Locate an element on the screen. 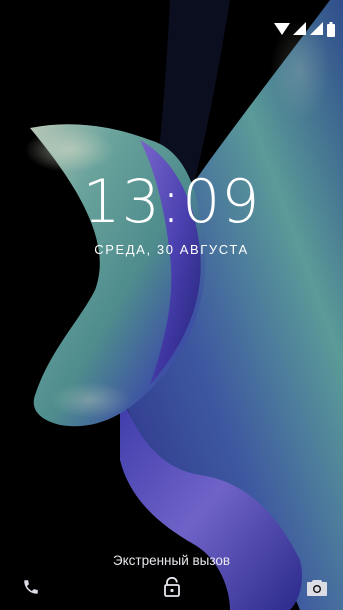 This screenshot has width=343, height=610. unlock-button is located at coordinates (172, 588).